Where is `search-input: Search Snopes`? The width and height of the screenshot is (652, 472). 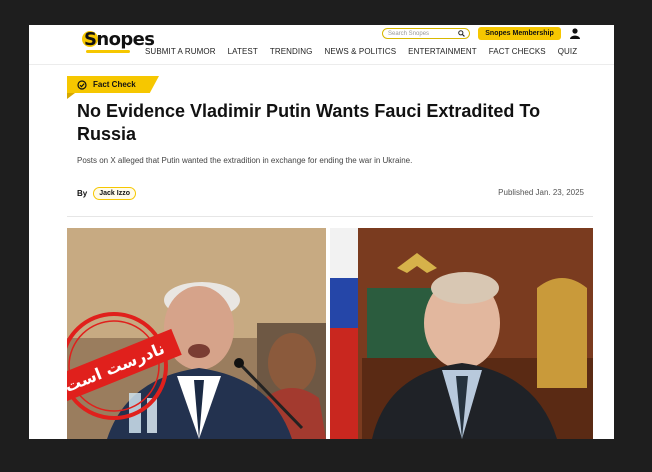 search-input: Search Snopes is located at coordinates (426, 33).